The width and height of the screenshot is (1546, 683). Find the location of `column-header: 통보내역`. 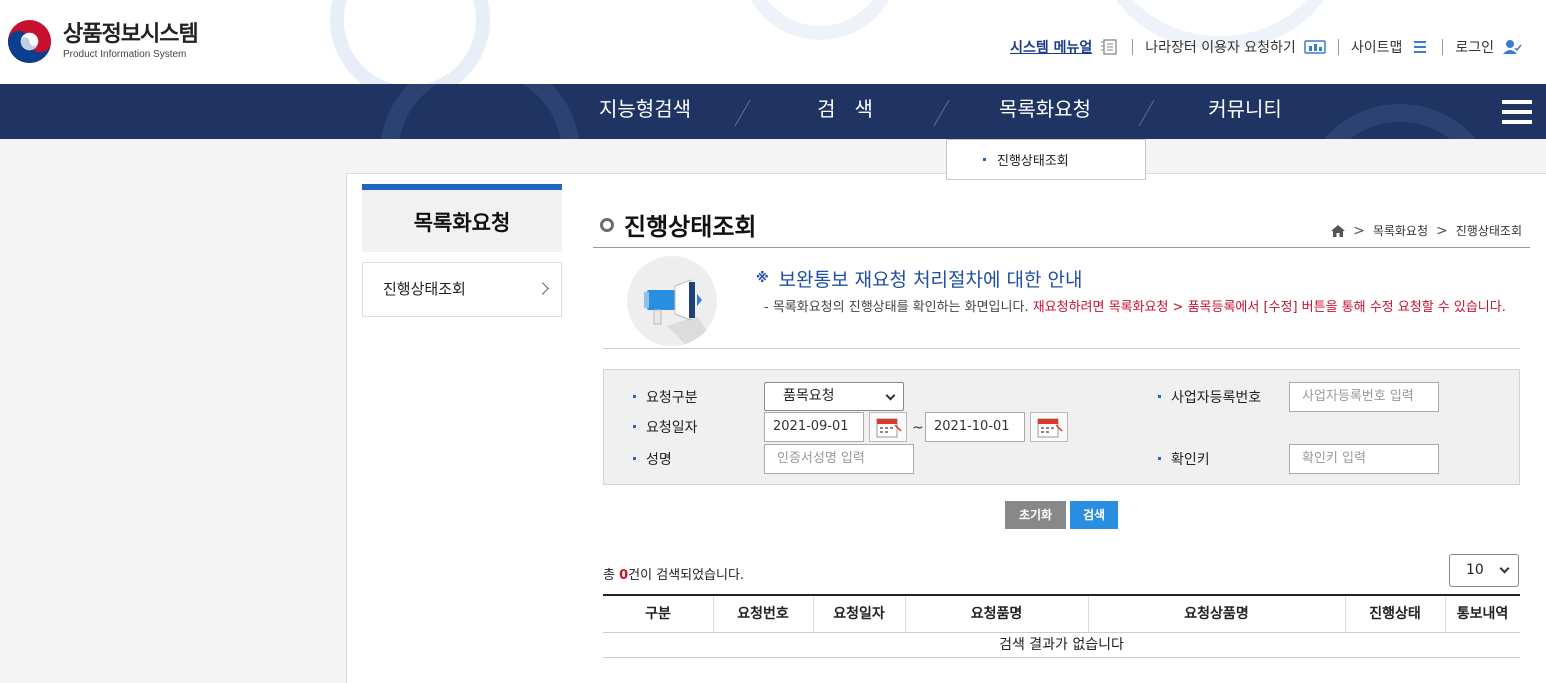

column-header: 통보내역 is located at coordinates (1482, 614).